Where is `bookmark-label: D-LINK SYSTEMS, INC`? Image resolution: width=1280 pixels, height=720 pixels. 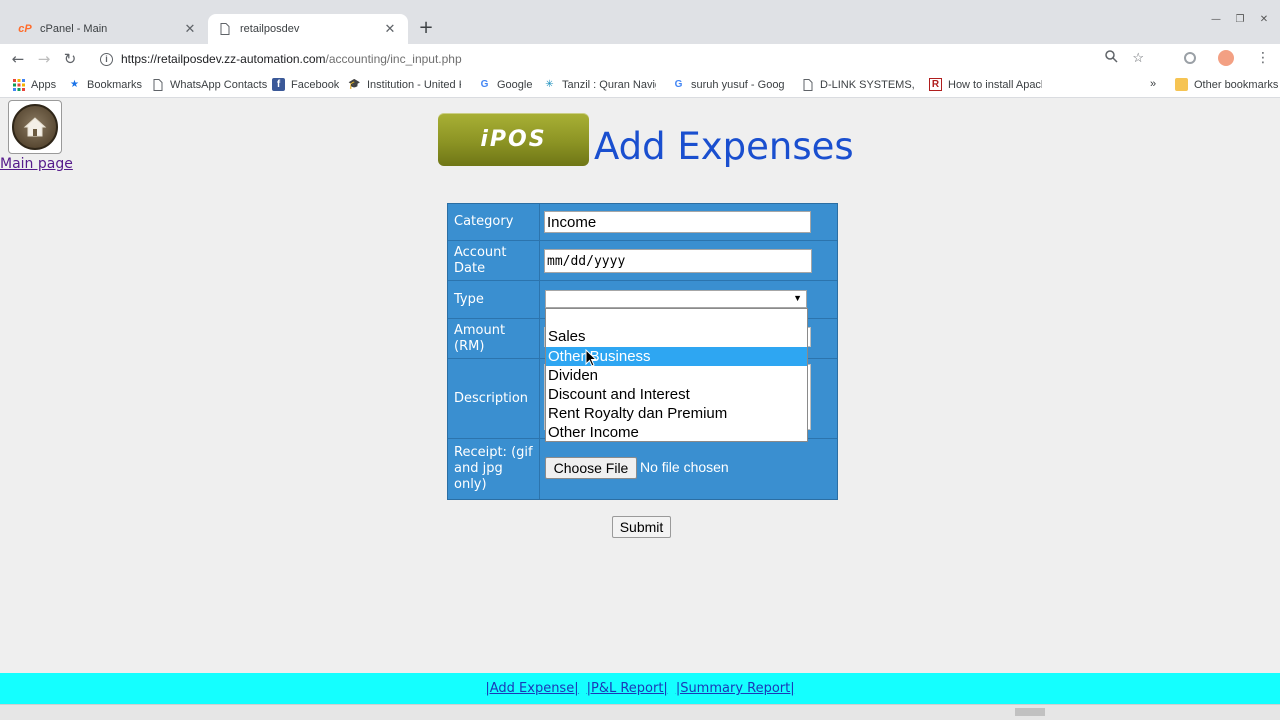 bookmark-label: D-LINK SYSTEMS, INC is located at coordinates (867, 84).